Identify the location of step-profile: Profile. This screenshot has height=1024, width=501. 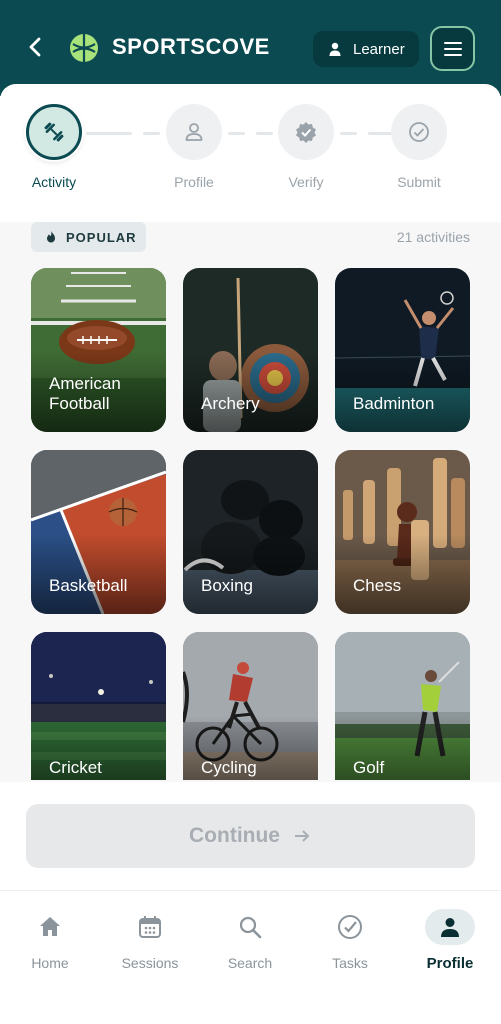
(194, 147).